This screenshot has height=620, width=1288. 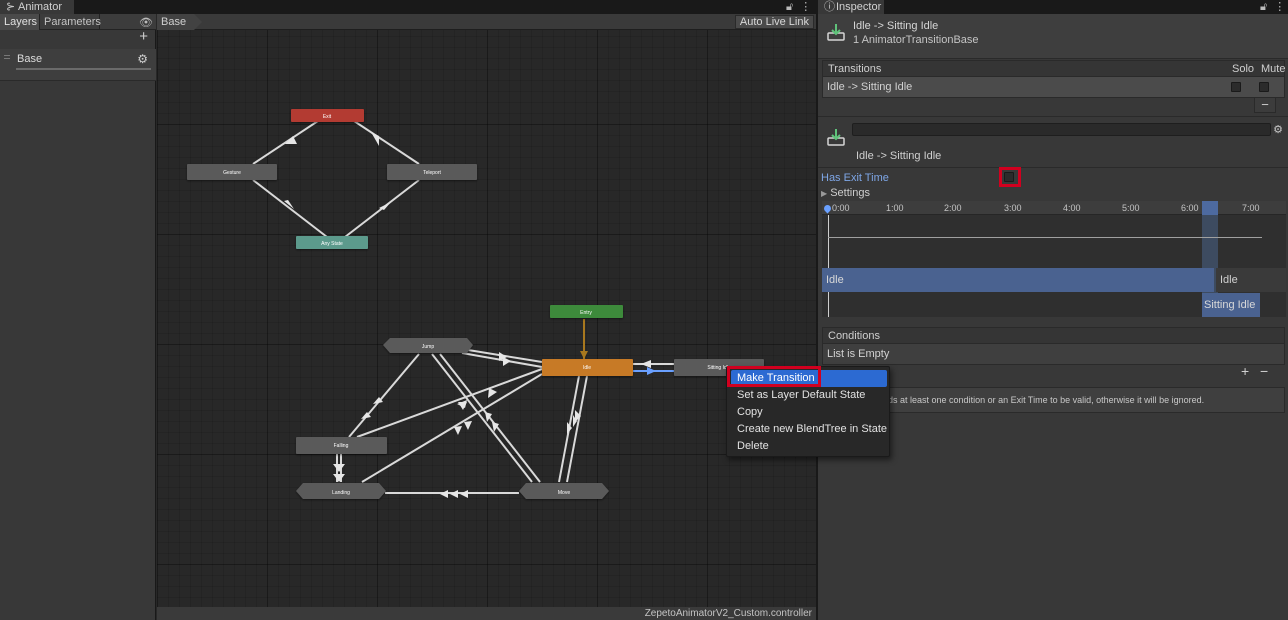 What do you see at coordinates (1061, 129) in the screenshot?
I see `transition-name-field` at bounding box center [1061, 129].